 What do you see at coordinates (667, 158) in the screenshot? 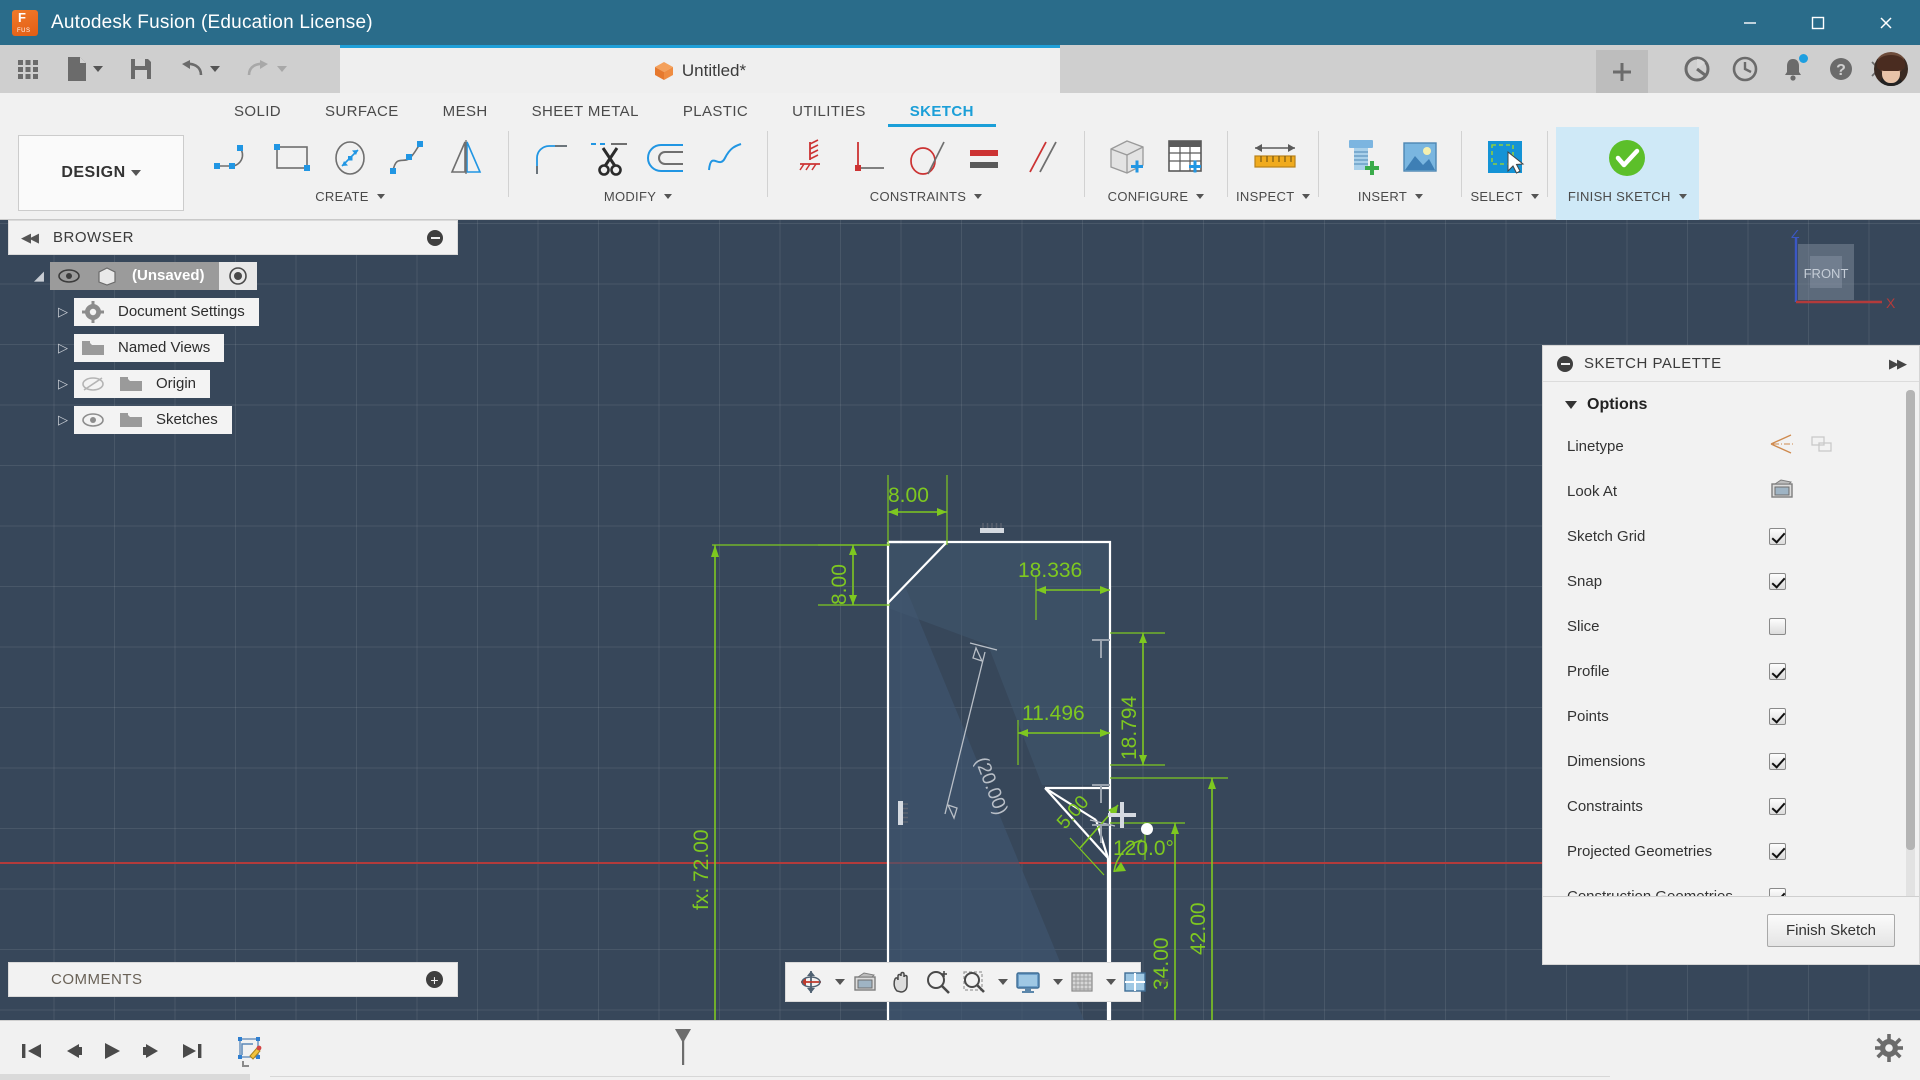
I see `offset-icon` at bounding box center [667, 158].